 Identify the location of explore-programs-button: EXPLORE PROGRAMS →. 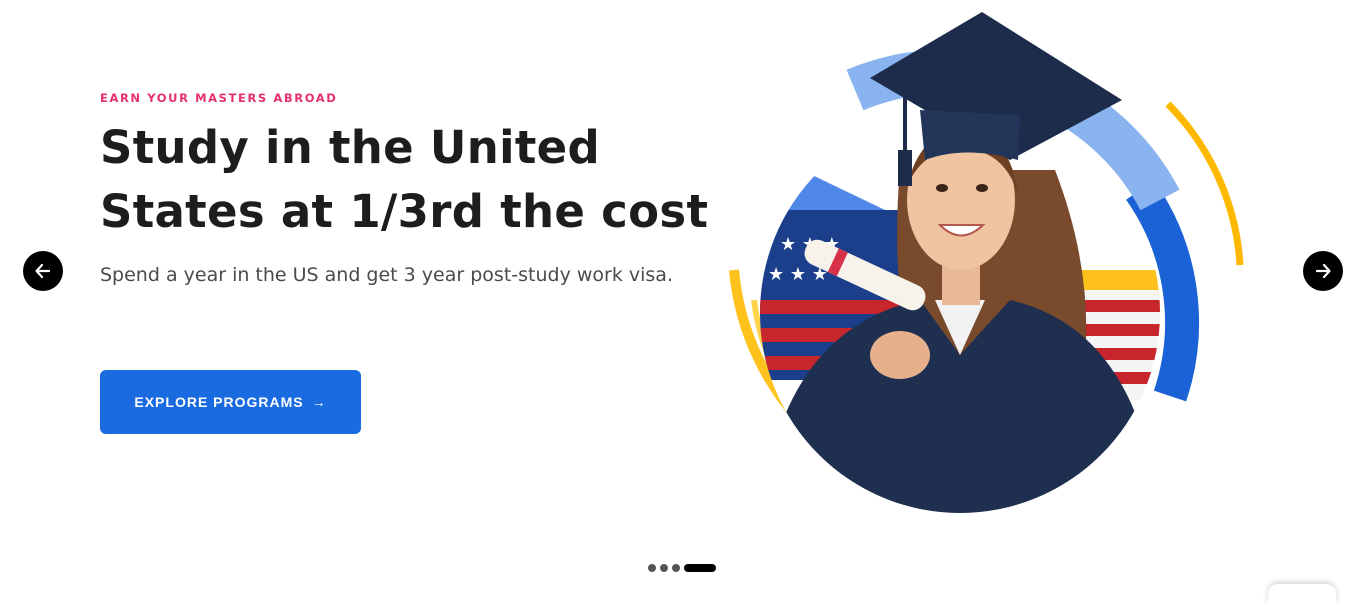
(230, 402).